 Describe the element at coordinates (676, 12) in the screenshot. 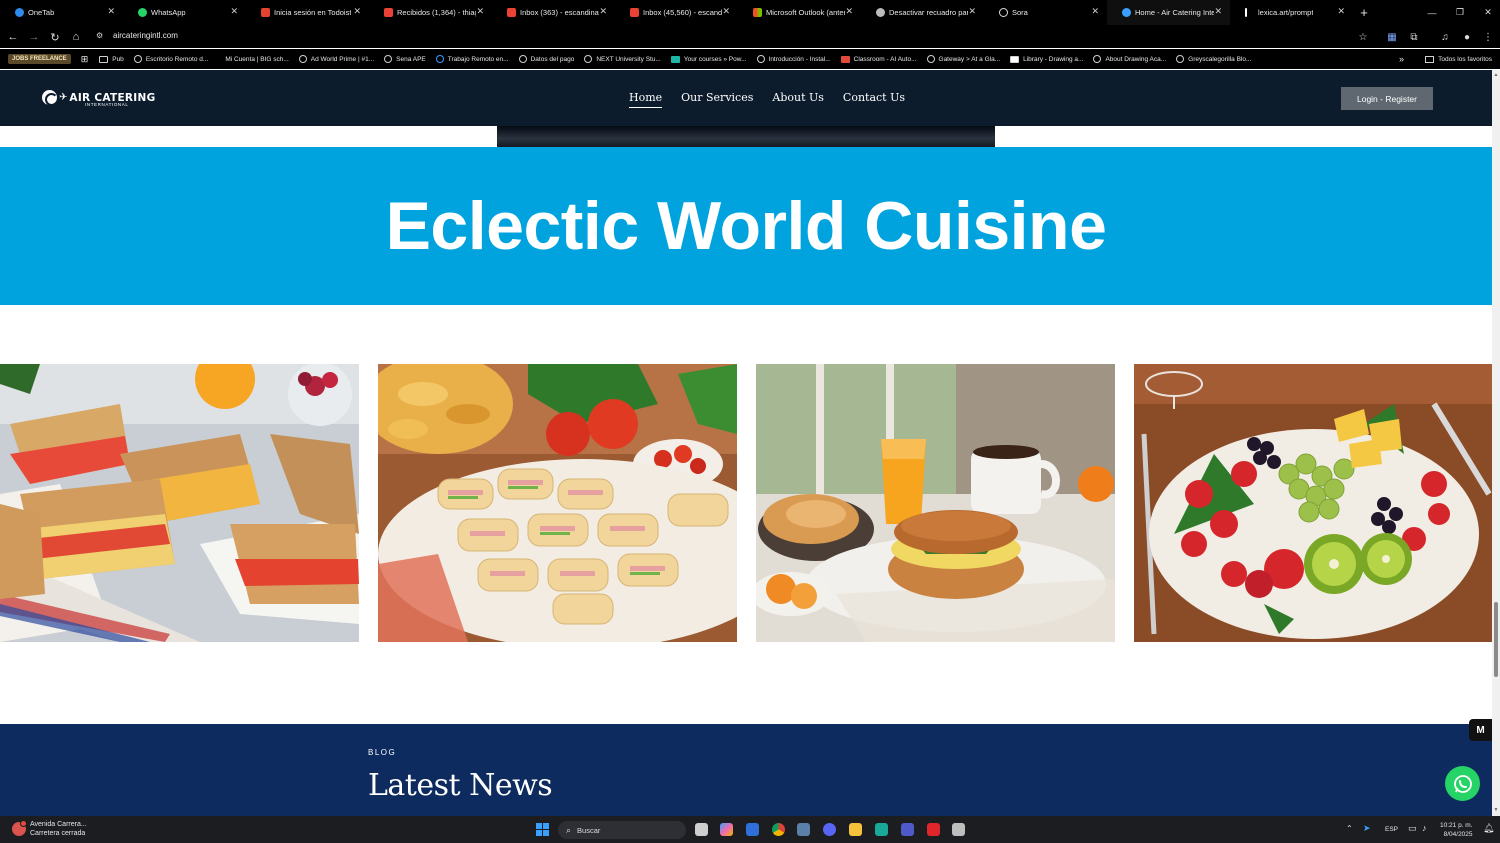

I see `browser-tab: Inbox (45,560) - escandin ✕` at that location.